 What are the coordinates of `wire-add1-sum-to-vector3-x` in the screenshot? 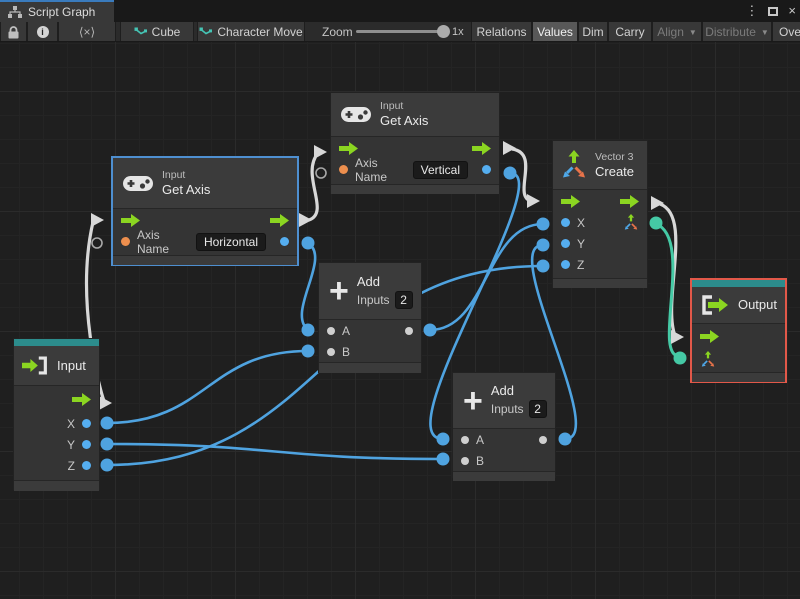 It's located at (486, 277).